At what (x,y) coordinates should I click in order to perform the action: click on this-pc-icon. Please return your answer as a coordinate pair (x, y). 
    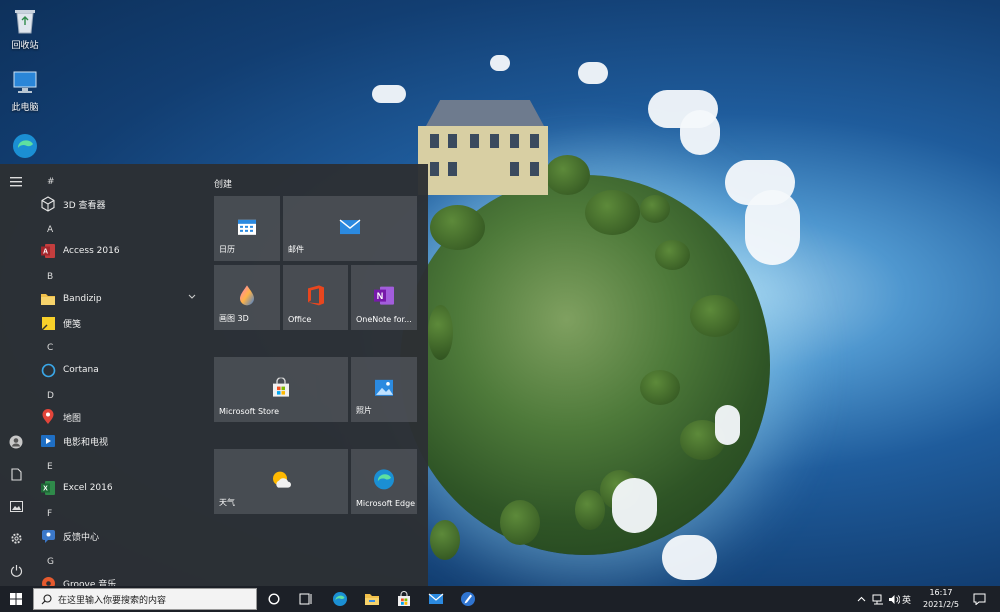
    Looking at the image, I should click on (25, 82).